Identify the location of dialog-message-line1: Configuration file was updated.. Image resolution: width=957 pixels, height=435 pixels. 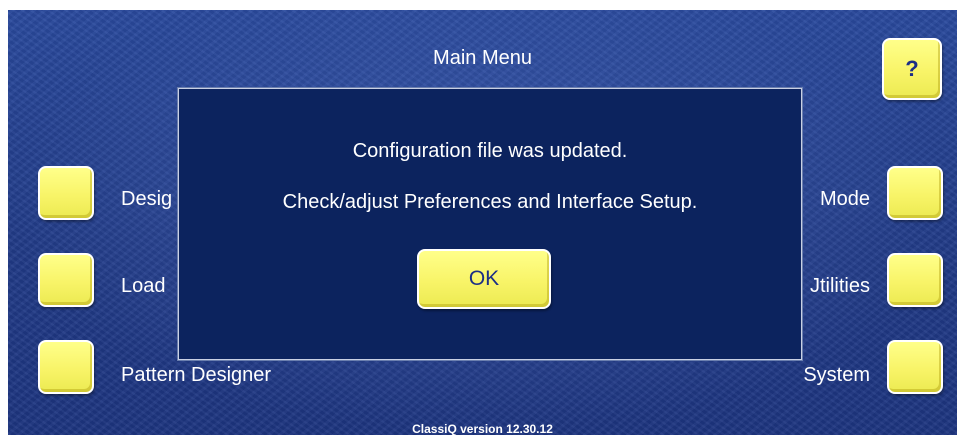
(490, 151).